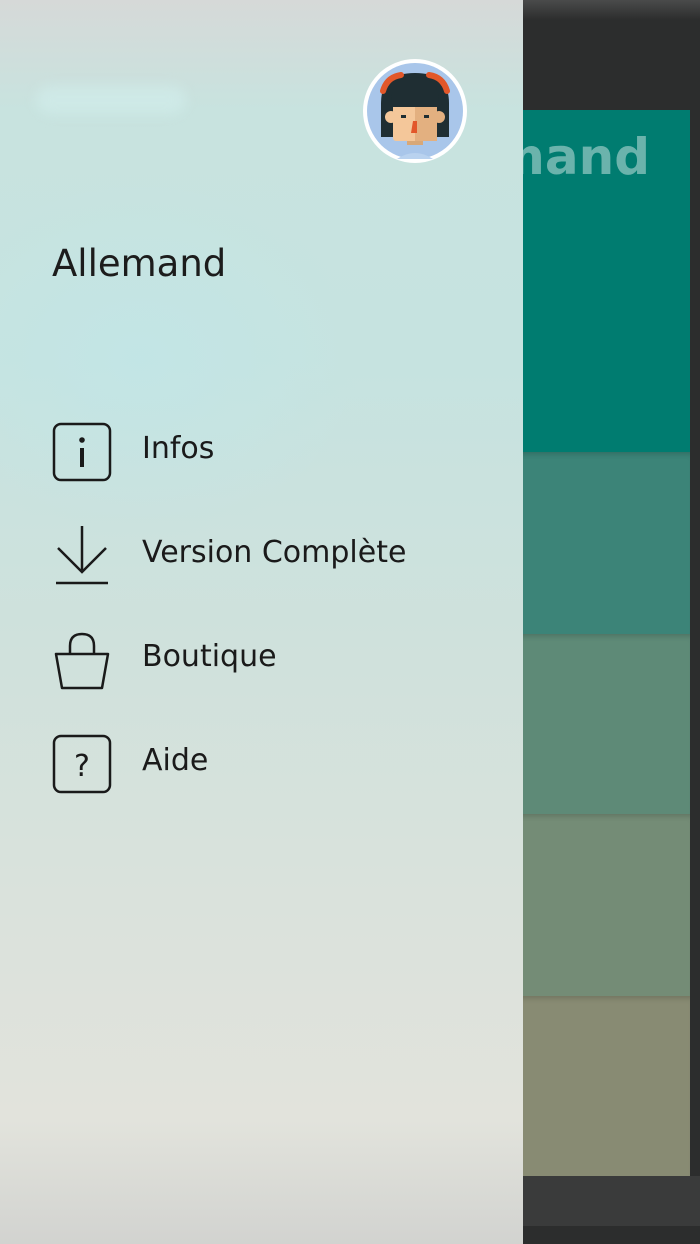  I want to click on app-name-title: Allemand, so click(139, 263).